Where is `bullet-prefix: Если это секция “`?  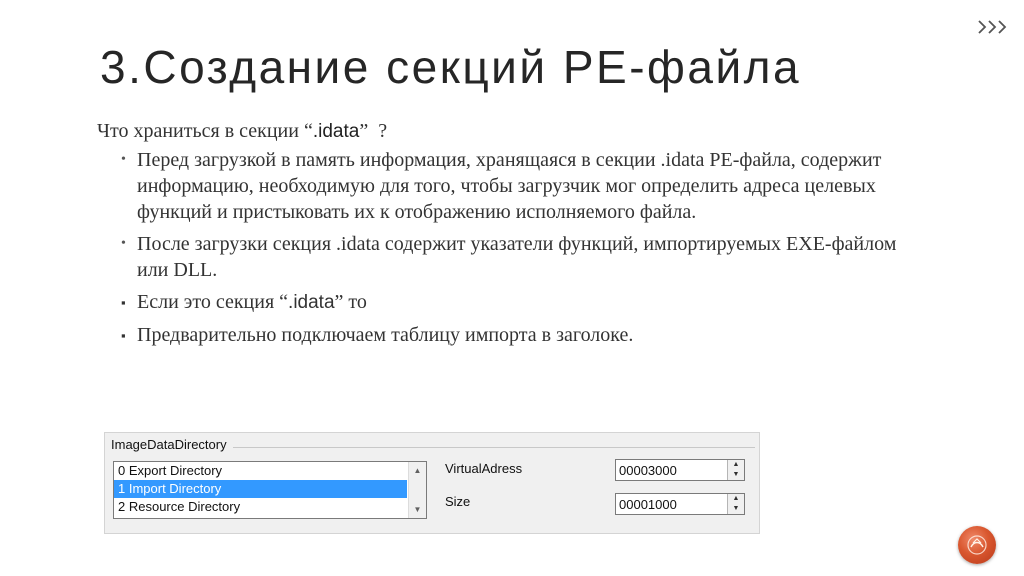
bullet-prefix: Если это секция “ is located at coordinates (213, 302).